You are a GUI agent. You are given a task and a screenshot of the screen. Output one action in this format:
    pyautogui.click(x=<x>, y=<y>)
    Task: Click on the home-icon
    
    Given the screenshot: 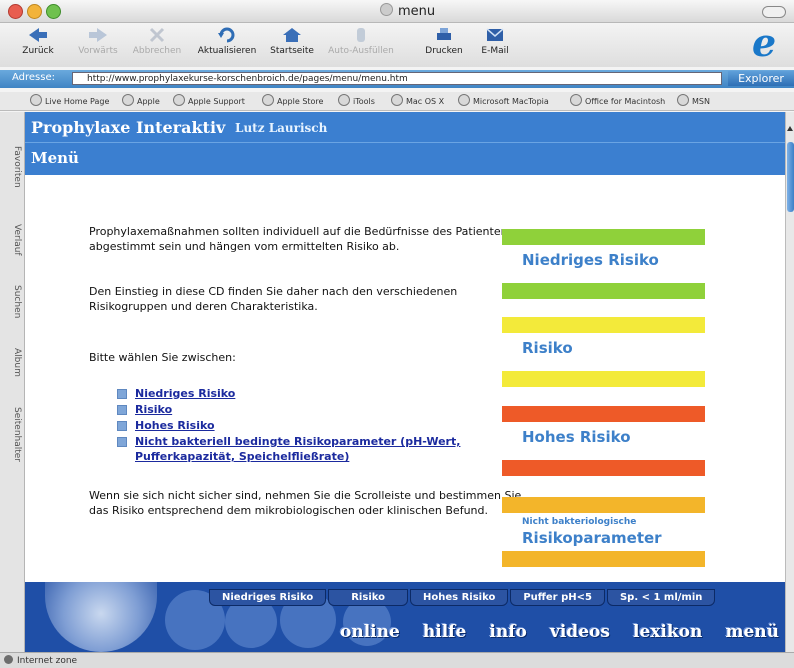 What is the action you would take?
    pyautogui.click(x=292, y=35)
    